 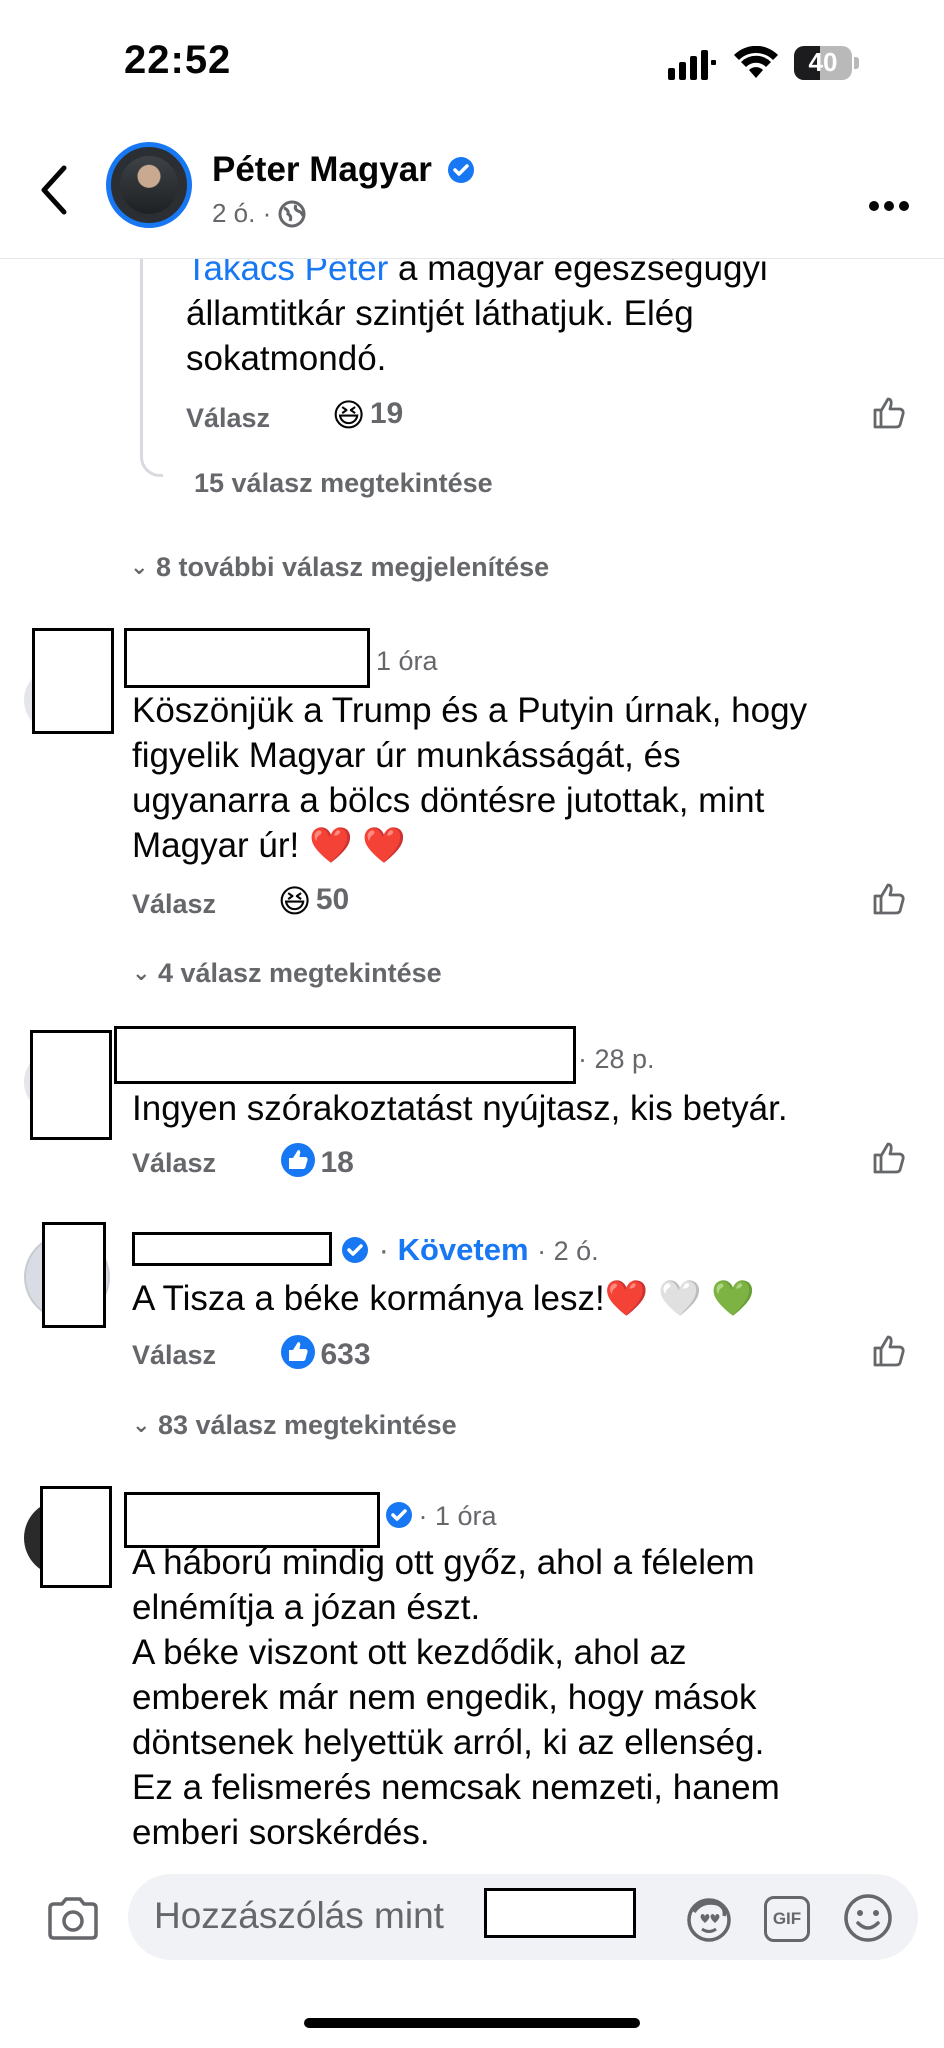 What do you see at coordinates (692, 65) in the screenshot?
I see `signal-icon` at bounding box center [692, 65].